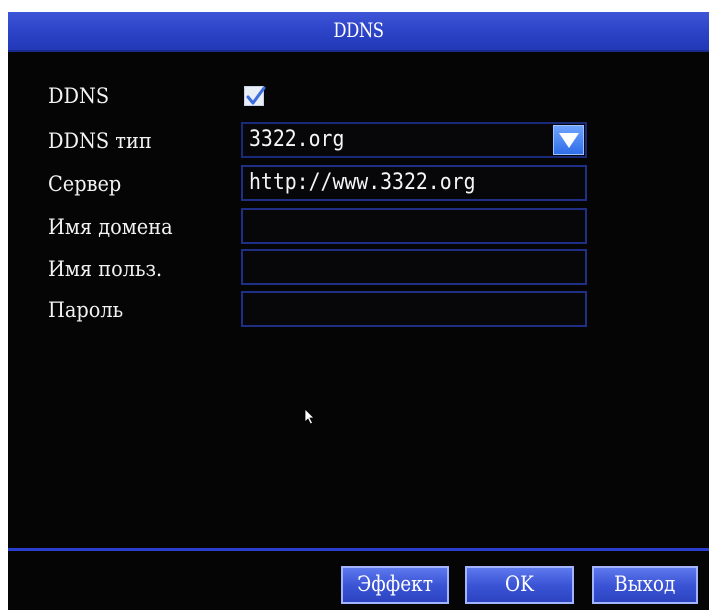  I want to click on password-field, so click(414, 309).